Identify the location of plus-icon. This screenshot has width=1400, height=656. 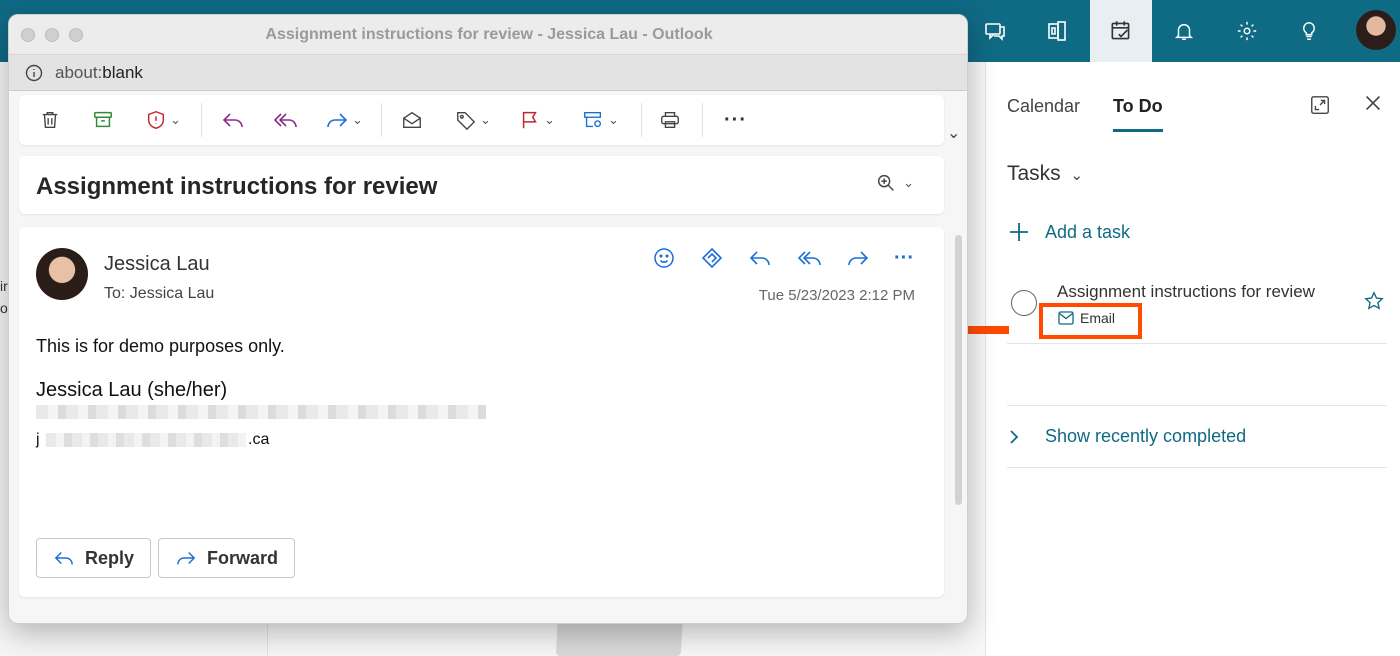
(1019, 232).